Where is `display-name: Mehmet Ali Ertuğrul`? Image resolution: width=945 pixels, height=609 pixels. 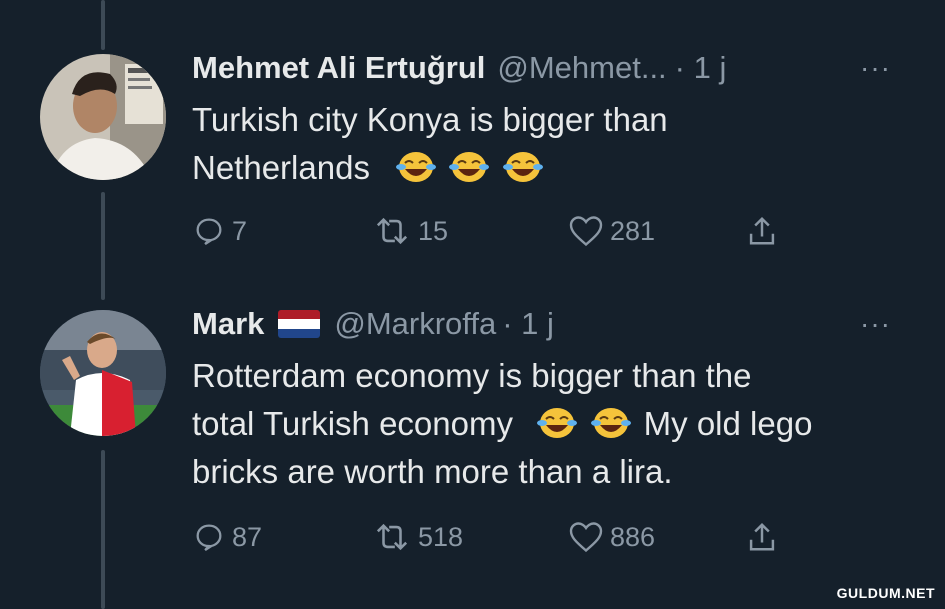
display-name: Mehmet Ali Ertuğrul is located at coordinates (338, 68).